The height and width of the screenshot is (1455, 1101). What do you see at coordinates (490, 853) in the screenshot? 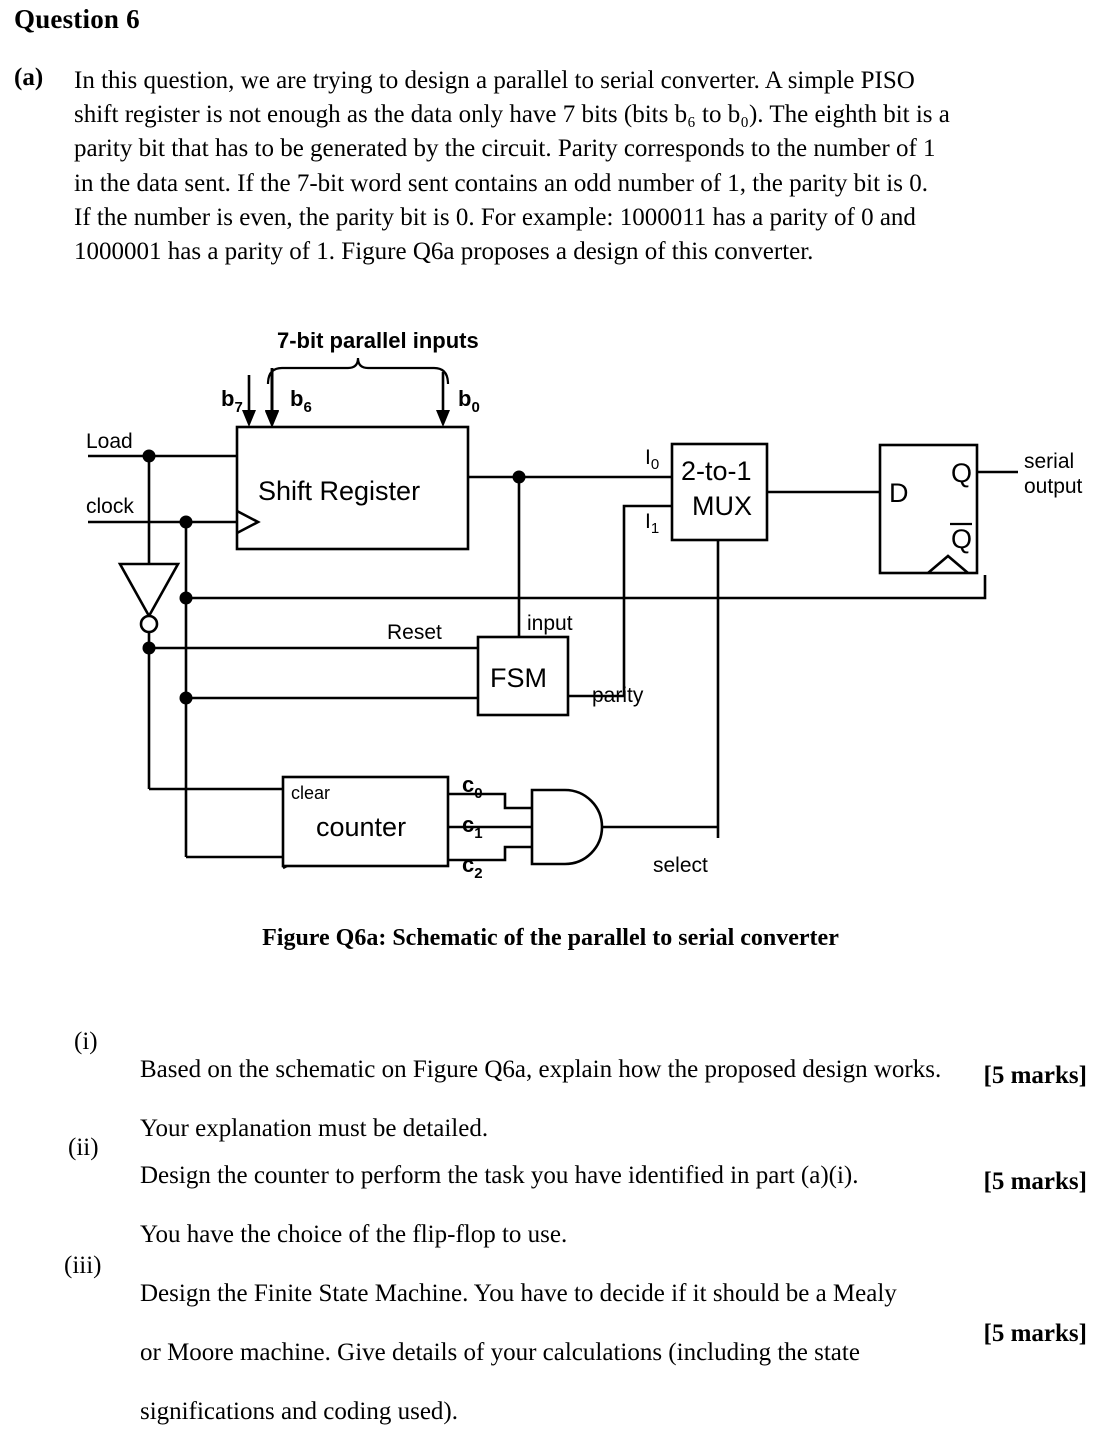
I see `counter-c2-wire` at bounding box center [490, 853].